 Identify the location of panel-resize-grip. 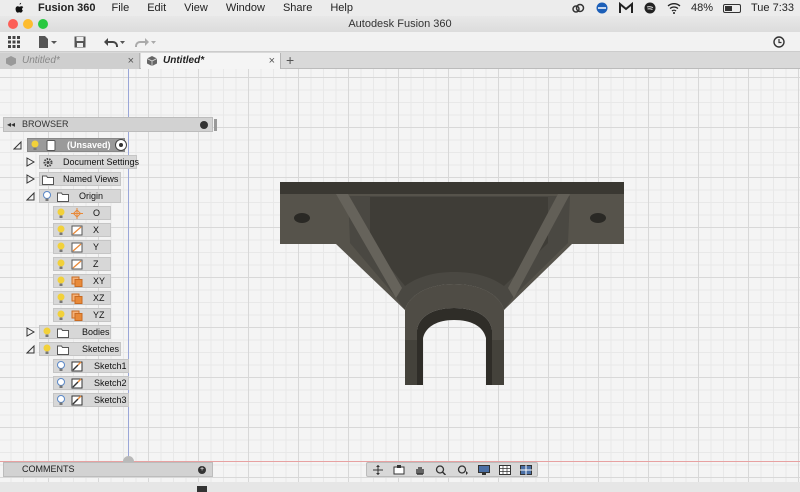
(215, 125).